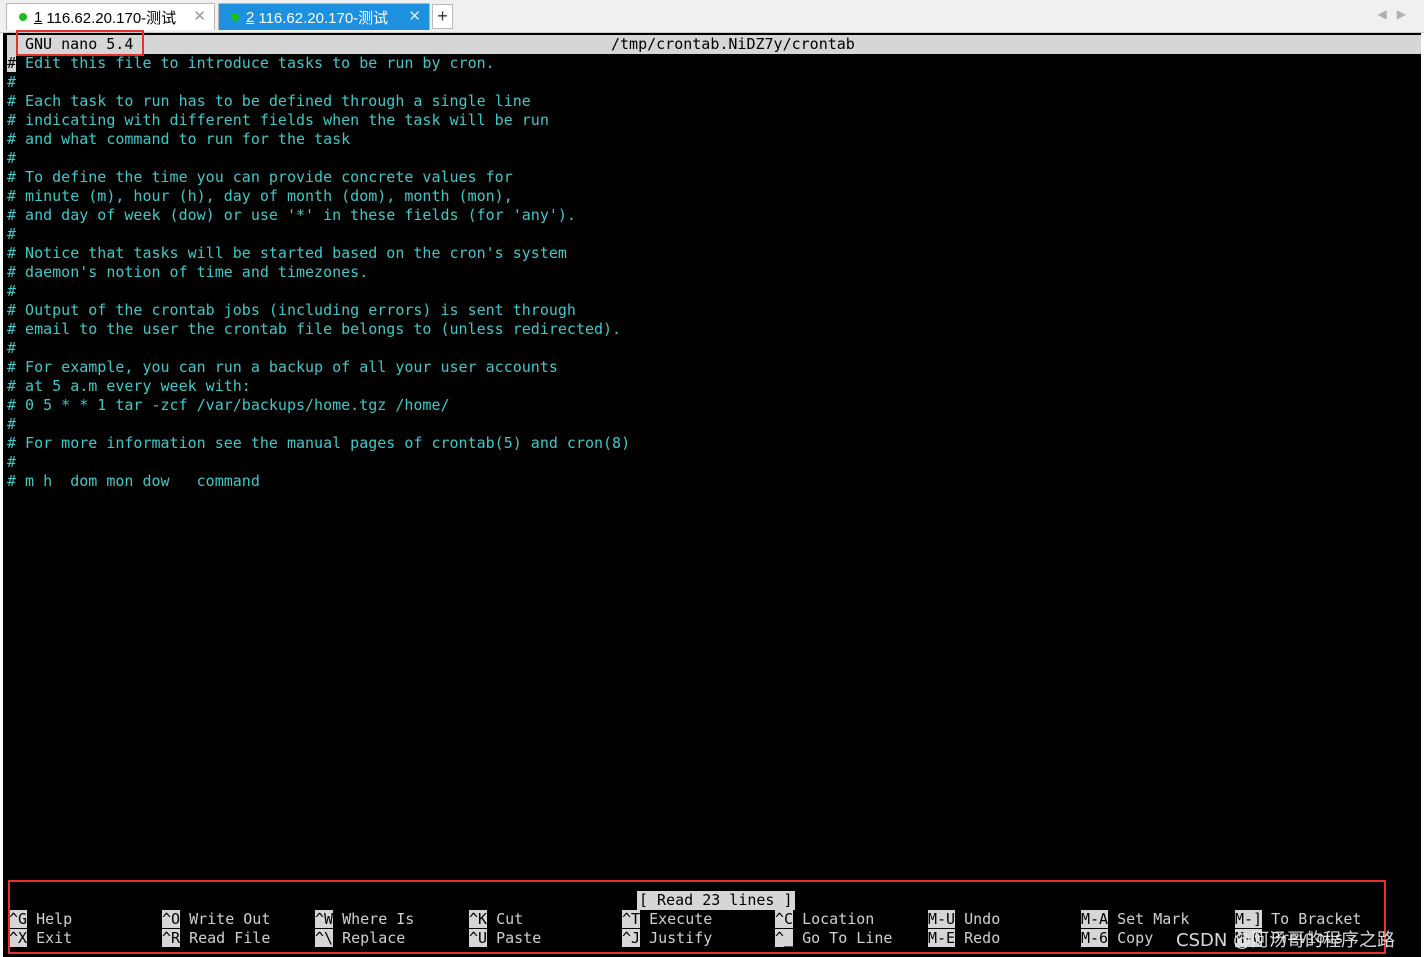  I want to click on editor-line: # and what command to run for the task, so click(179, 139).